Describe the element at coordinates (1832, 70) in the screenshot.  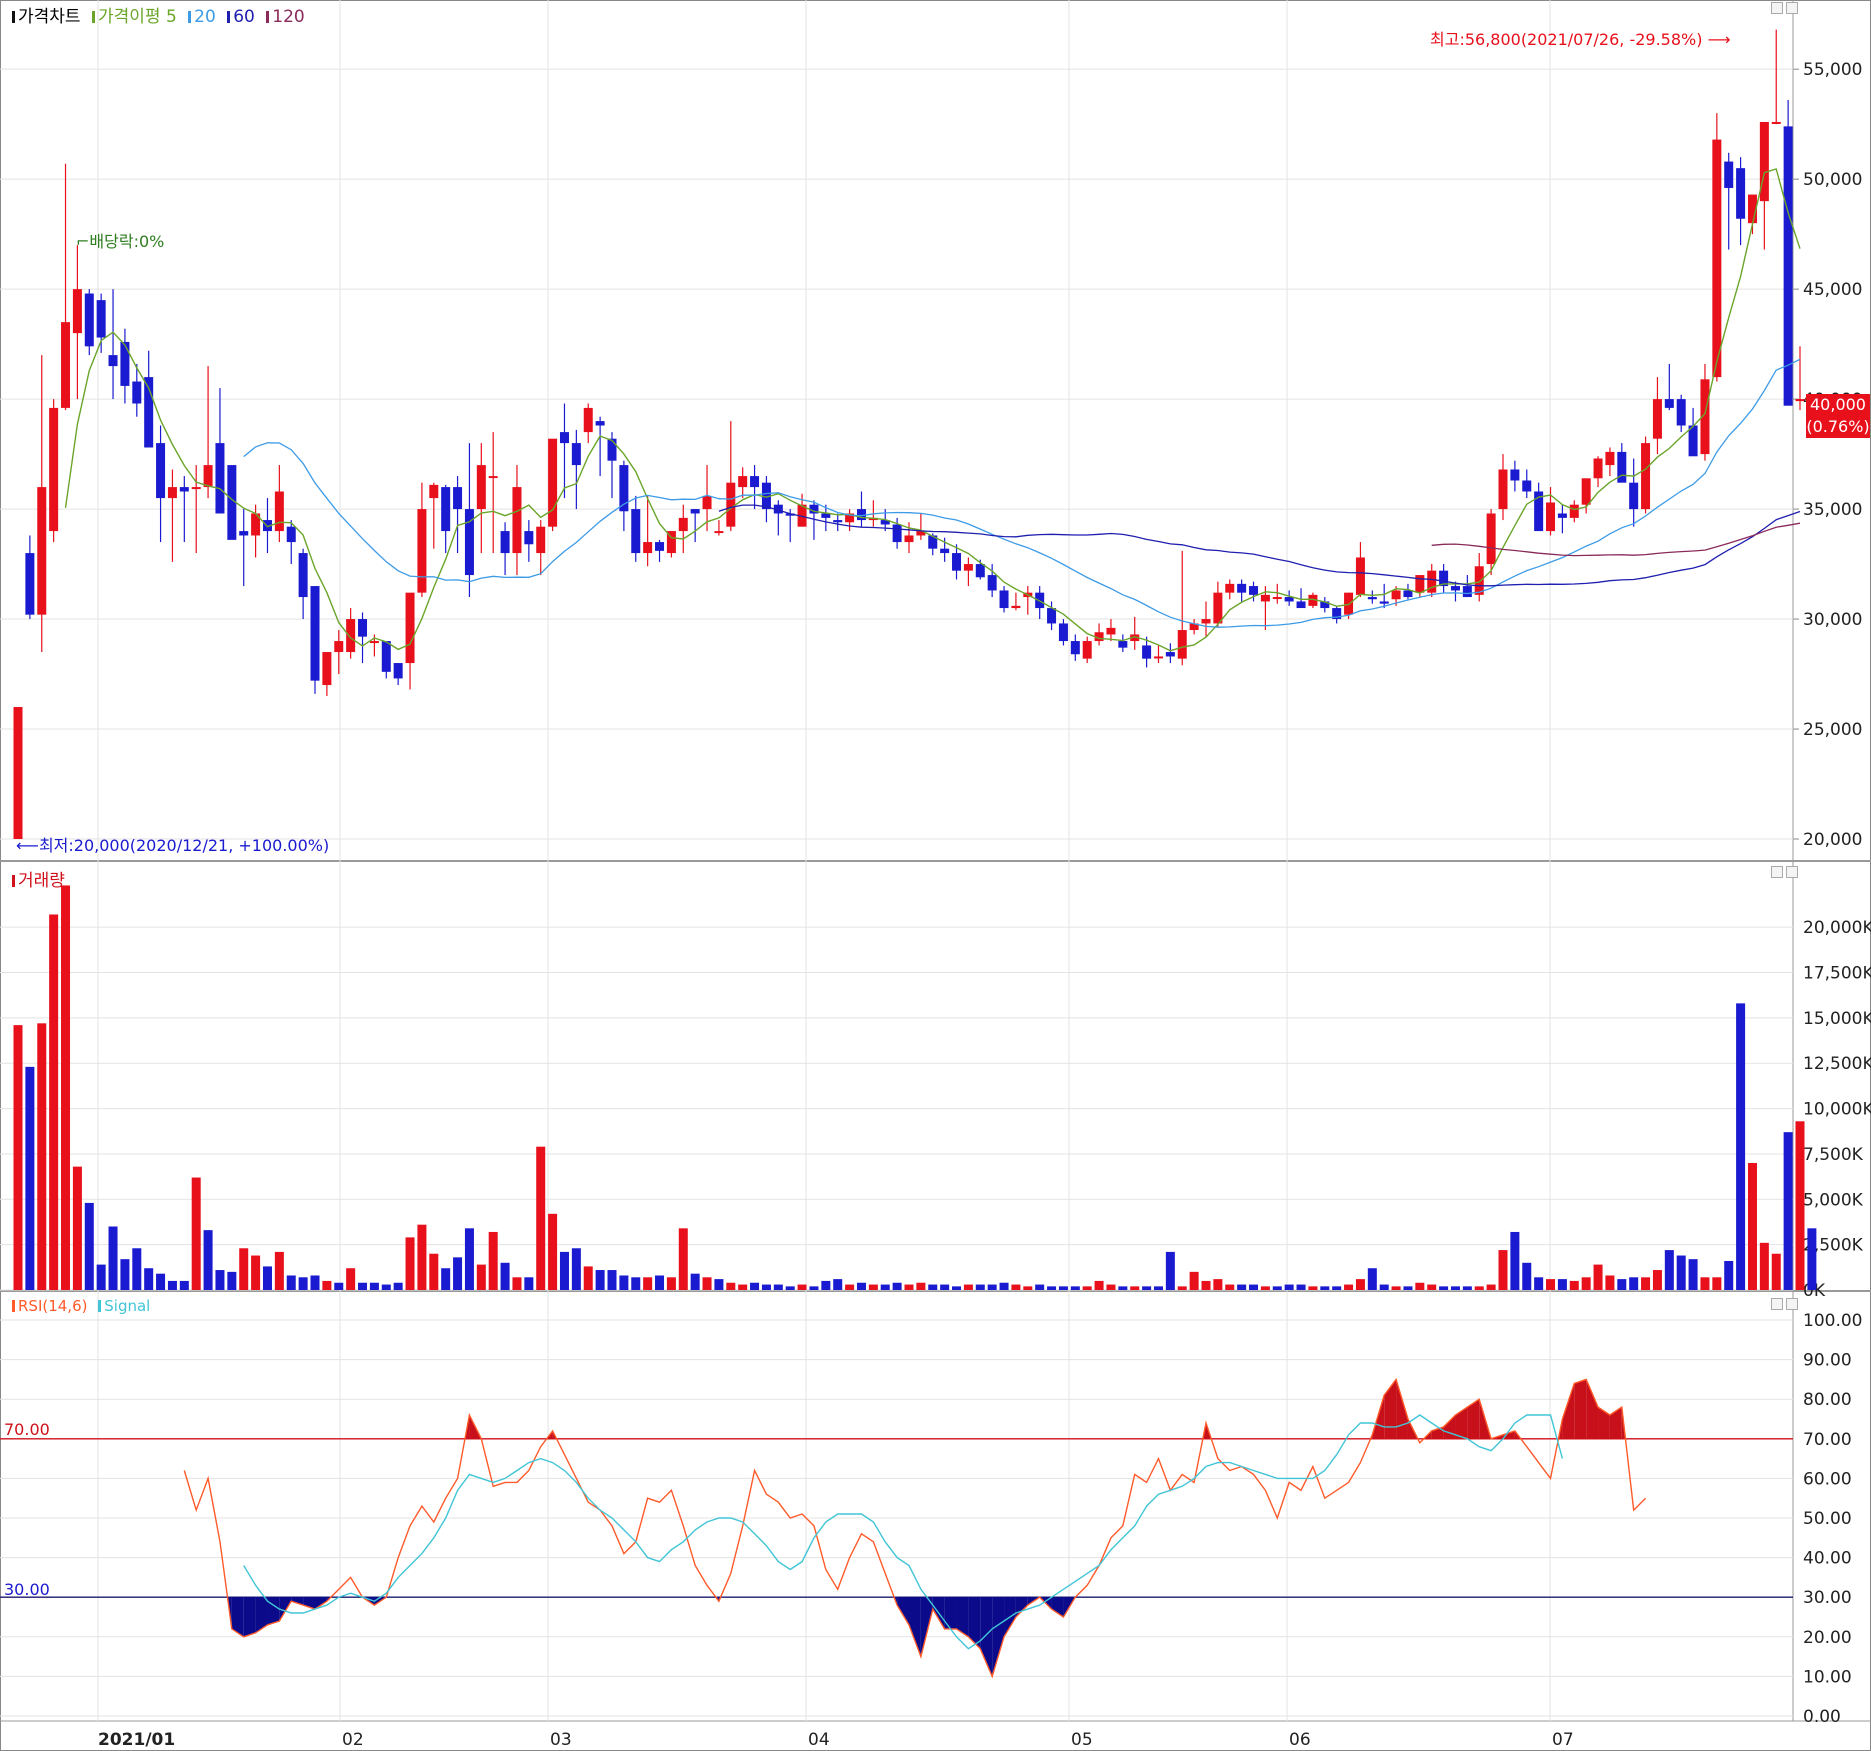
I see `price-y-tick-label: 55,000` at that location.